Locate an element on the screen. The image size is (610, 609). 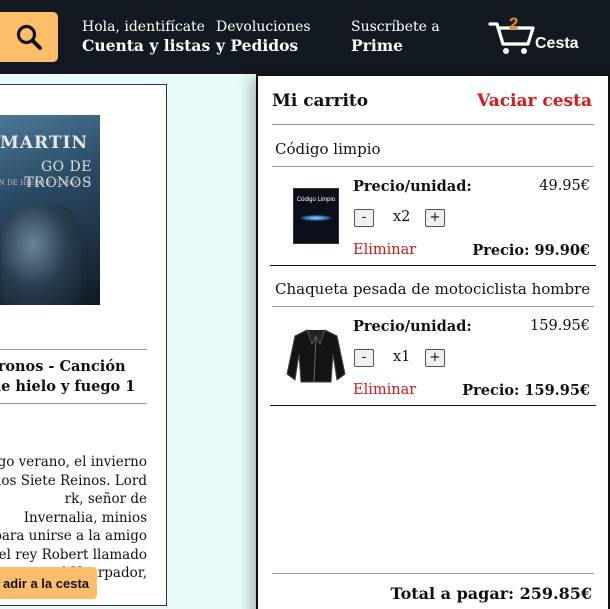
cart-button: 2 Cesta is located at coordinates (543, 36).